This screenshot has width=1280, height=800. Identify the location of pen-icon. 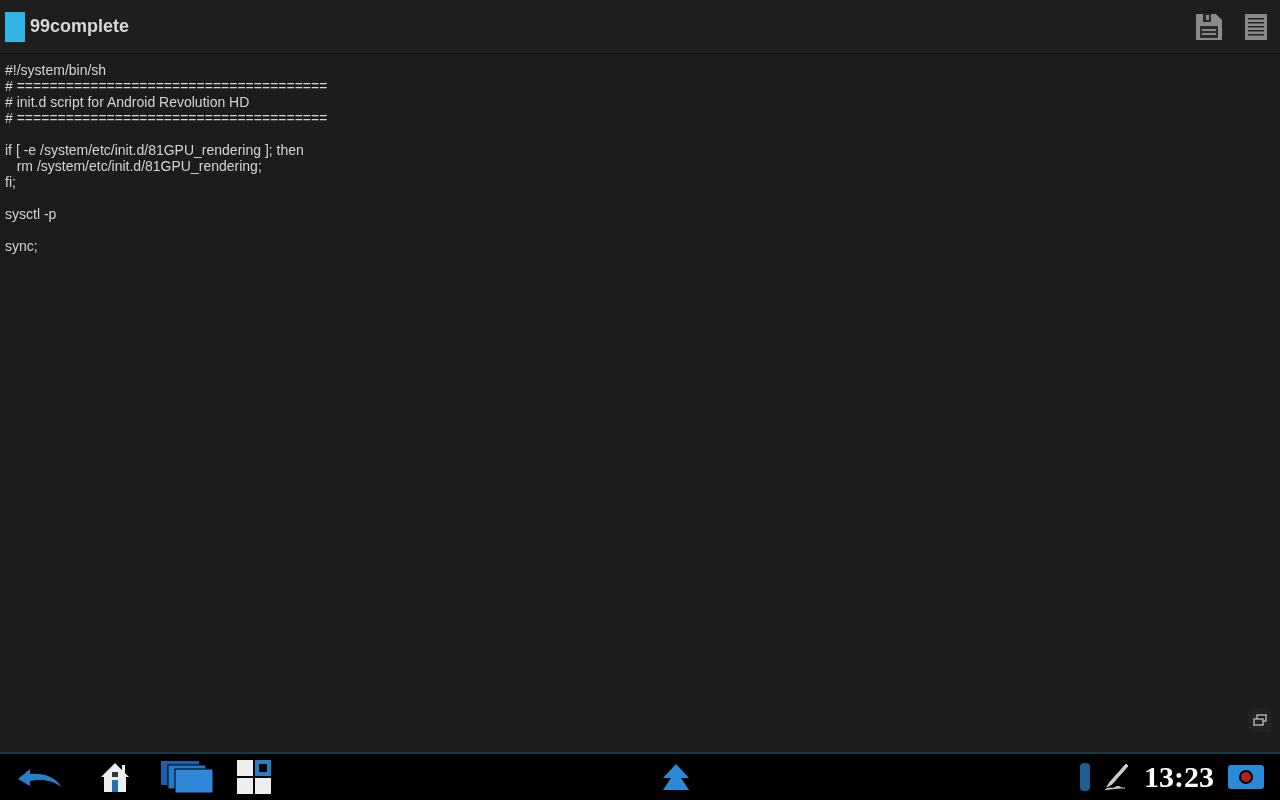
(1115, 777).